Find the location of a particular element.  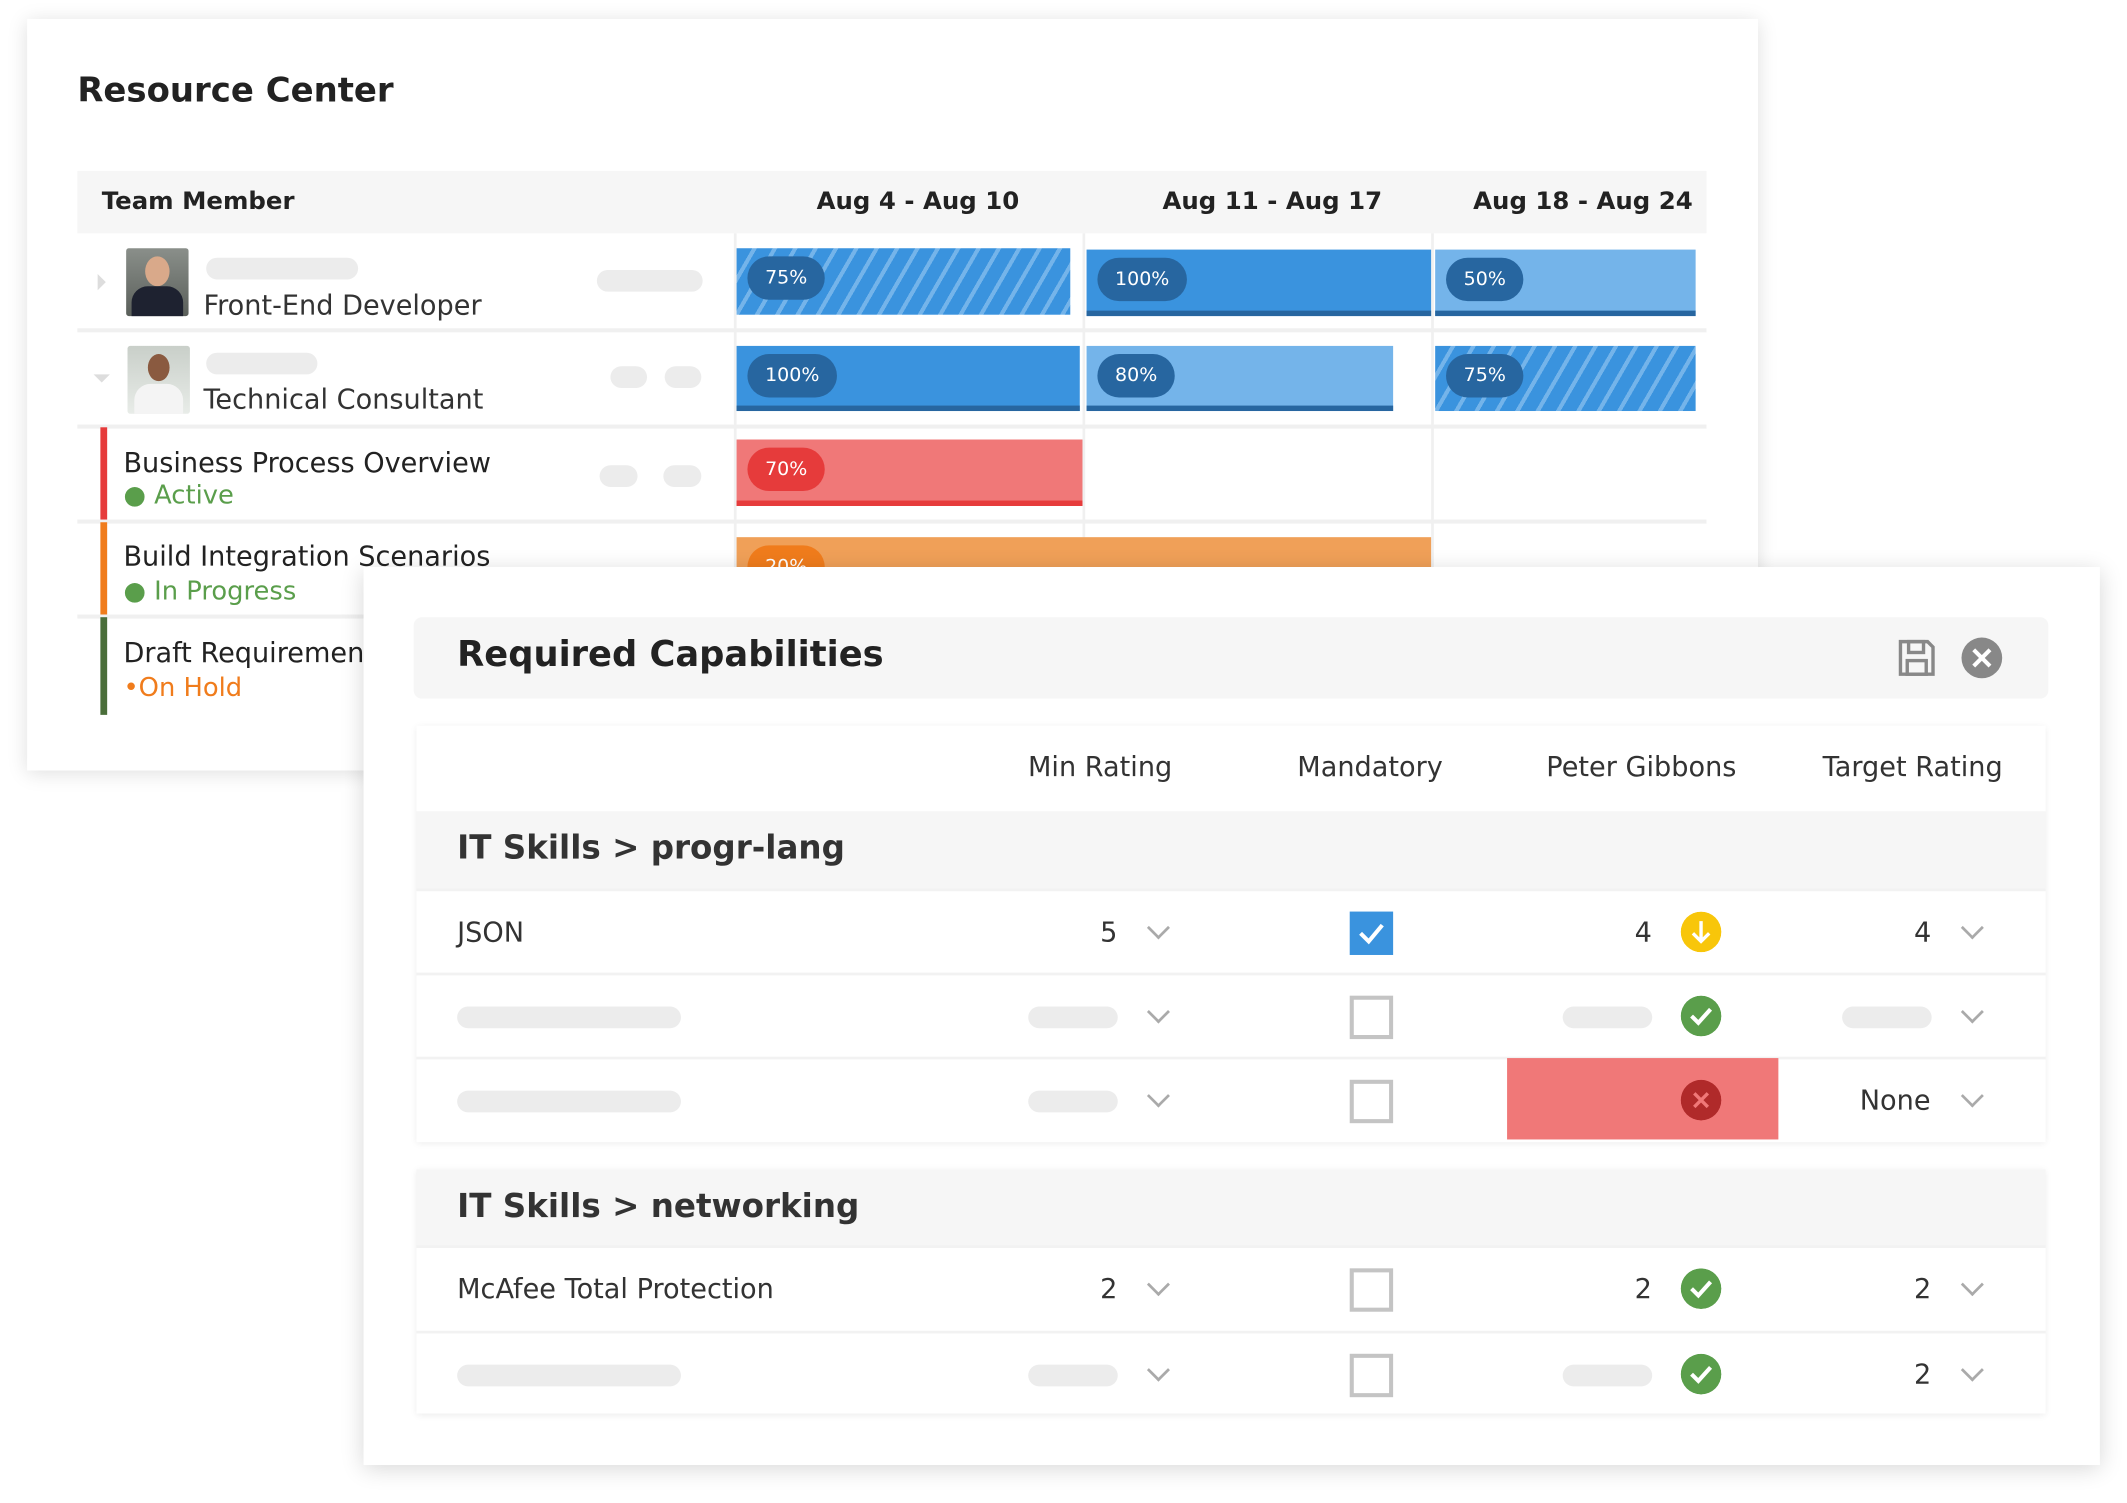

column-week-1: Aug 4 - Aug 10 is located at coordinates (918, 201).